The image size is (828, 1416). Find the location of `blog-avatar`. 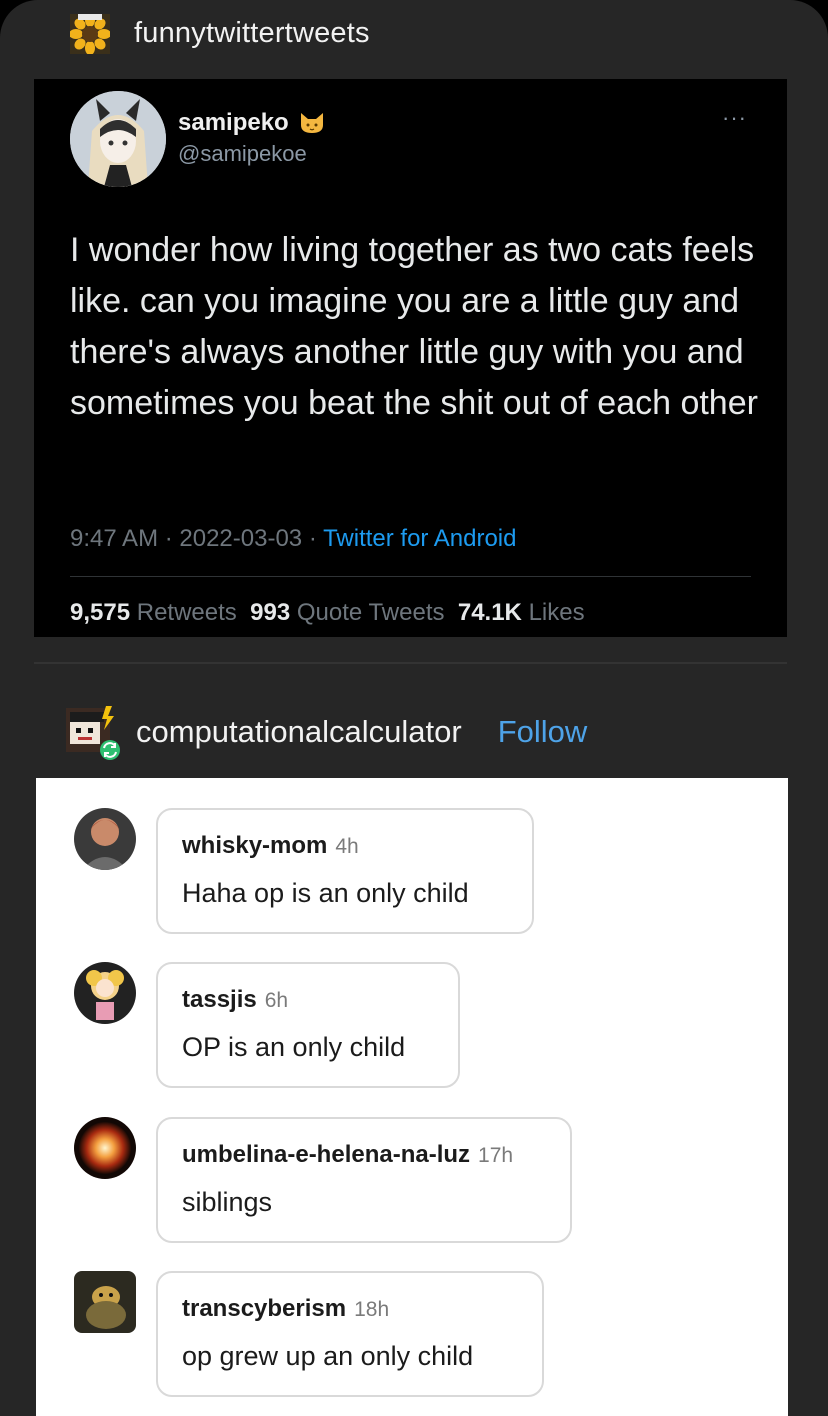

blog-avatar is located at coordinates (90, 33).